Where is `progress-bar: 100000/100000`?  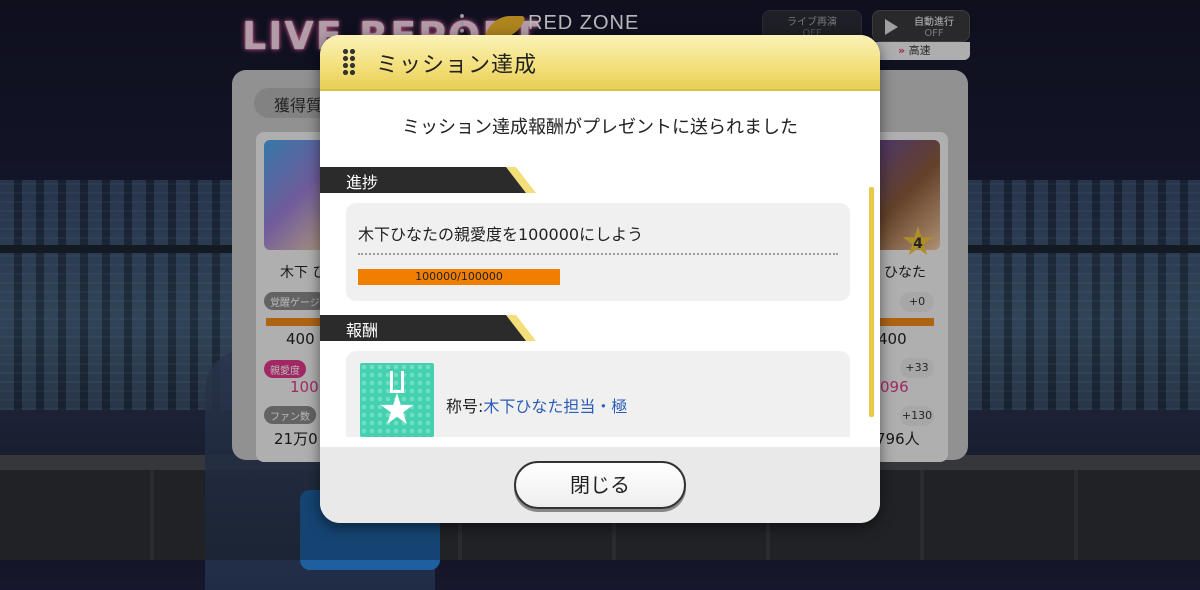 progress-bar: 100000/100000 is located at coordinates (459, 277).